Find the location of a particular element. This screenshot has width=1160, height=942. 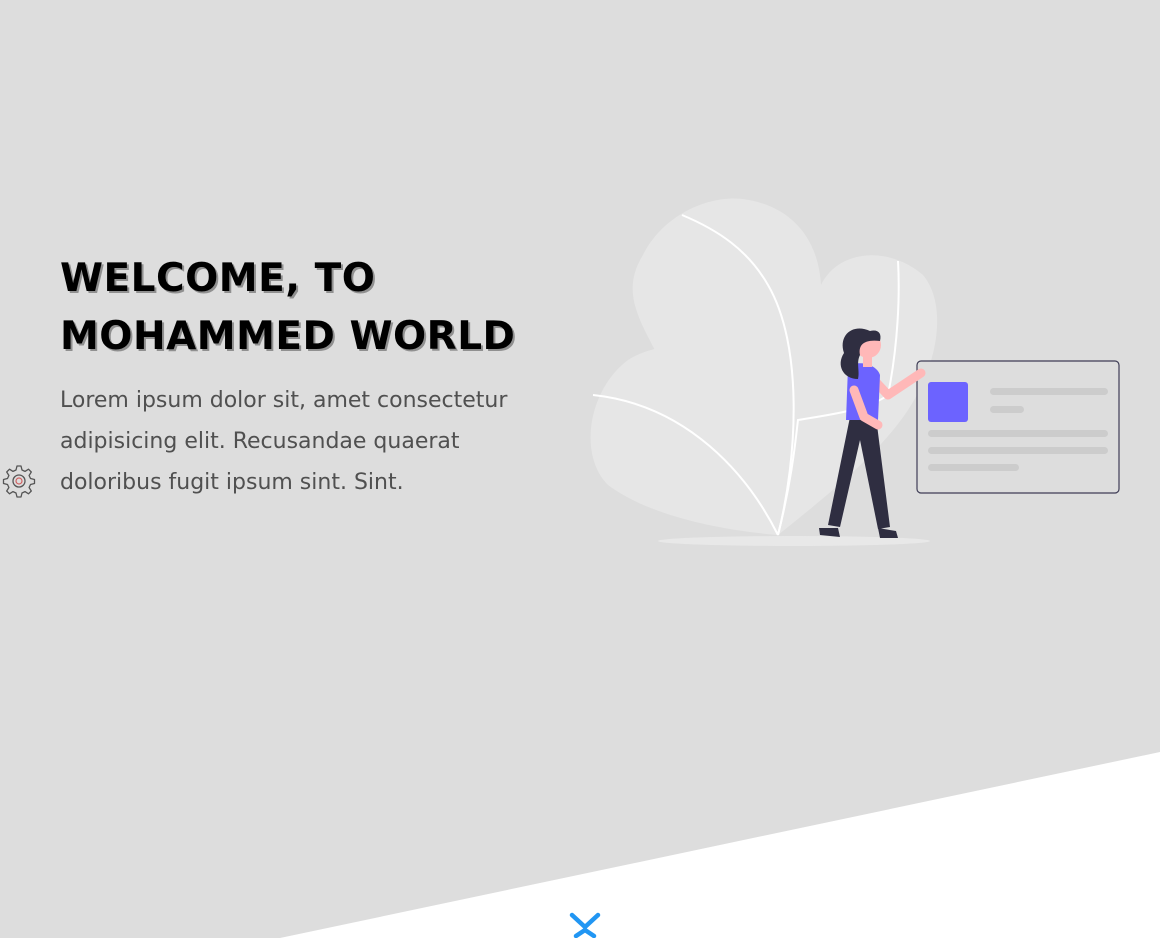

hero-title: WELCOME, TO MOHAMMED WORLD is located at coordinates (288, 307).